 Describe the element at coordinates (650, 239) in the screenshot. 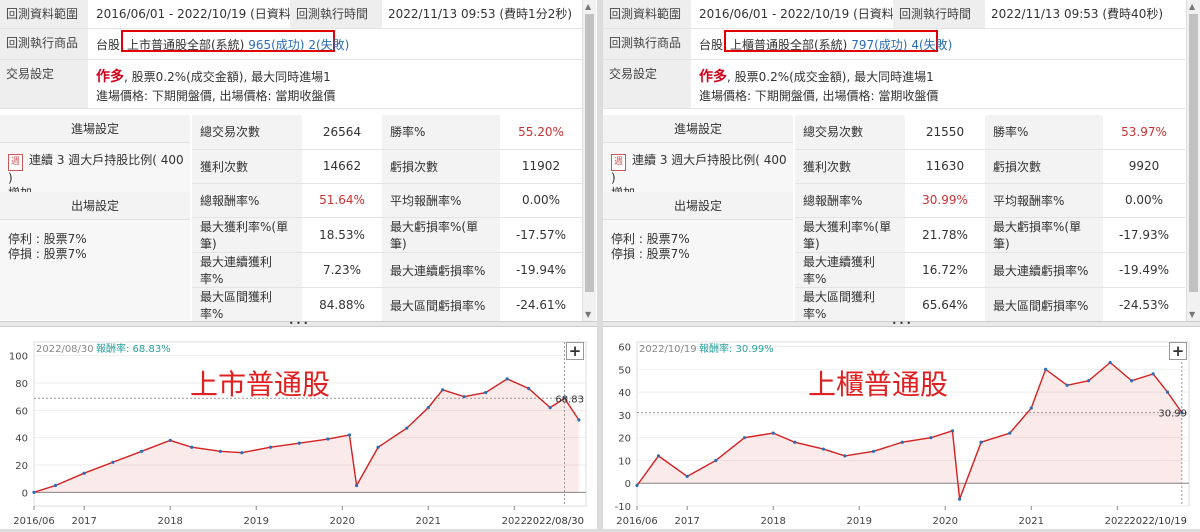

I see `take-profit-text: 停利 : 股票7%` at that location.